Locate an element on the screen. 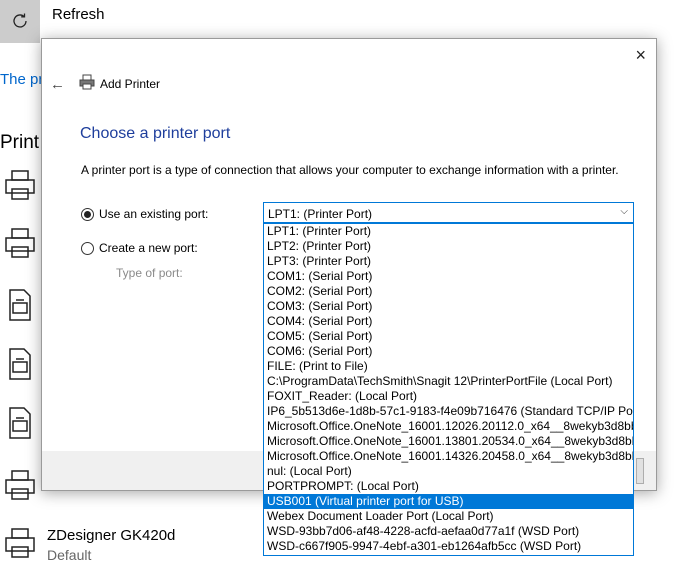 This screenshot has height=577, width=678. create-new-port-option: Create a new port: is located at coordinates (139, 248).